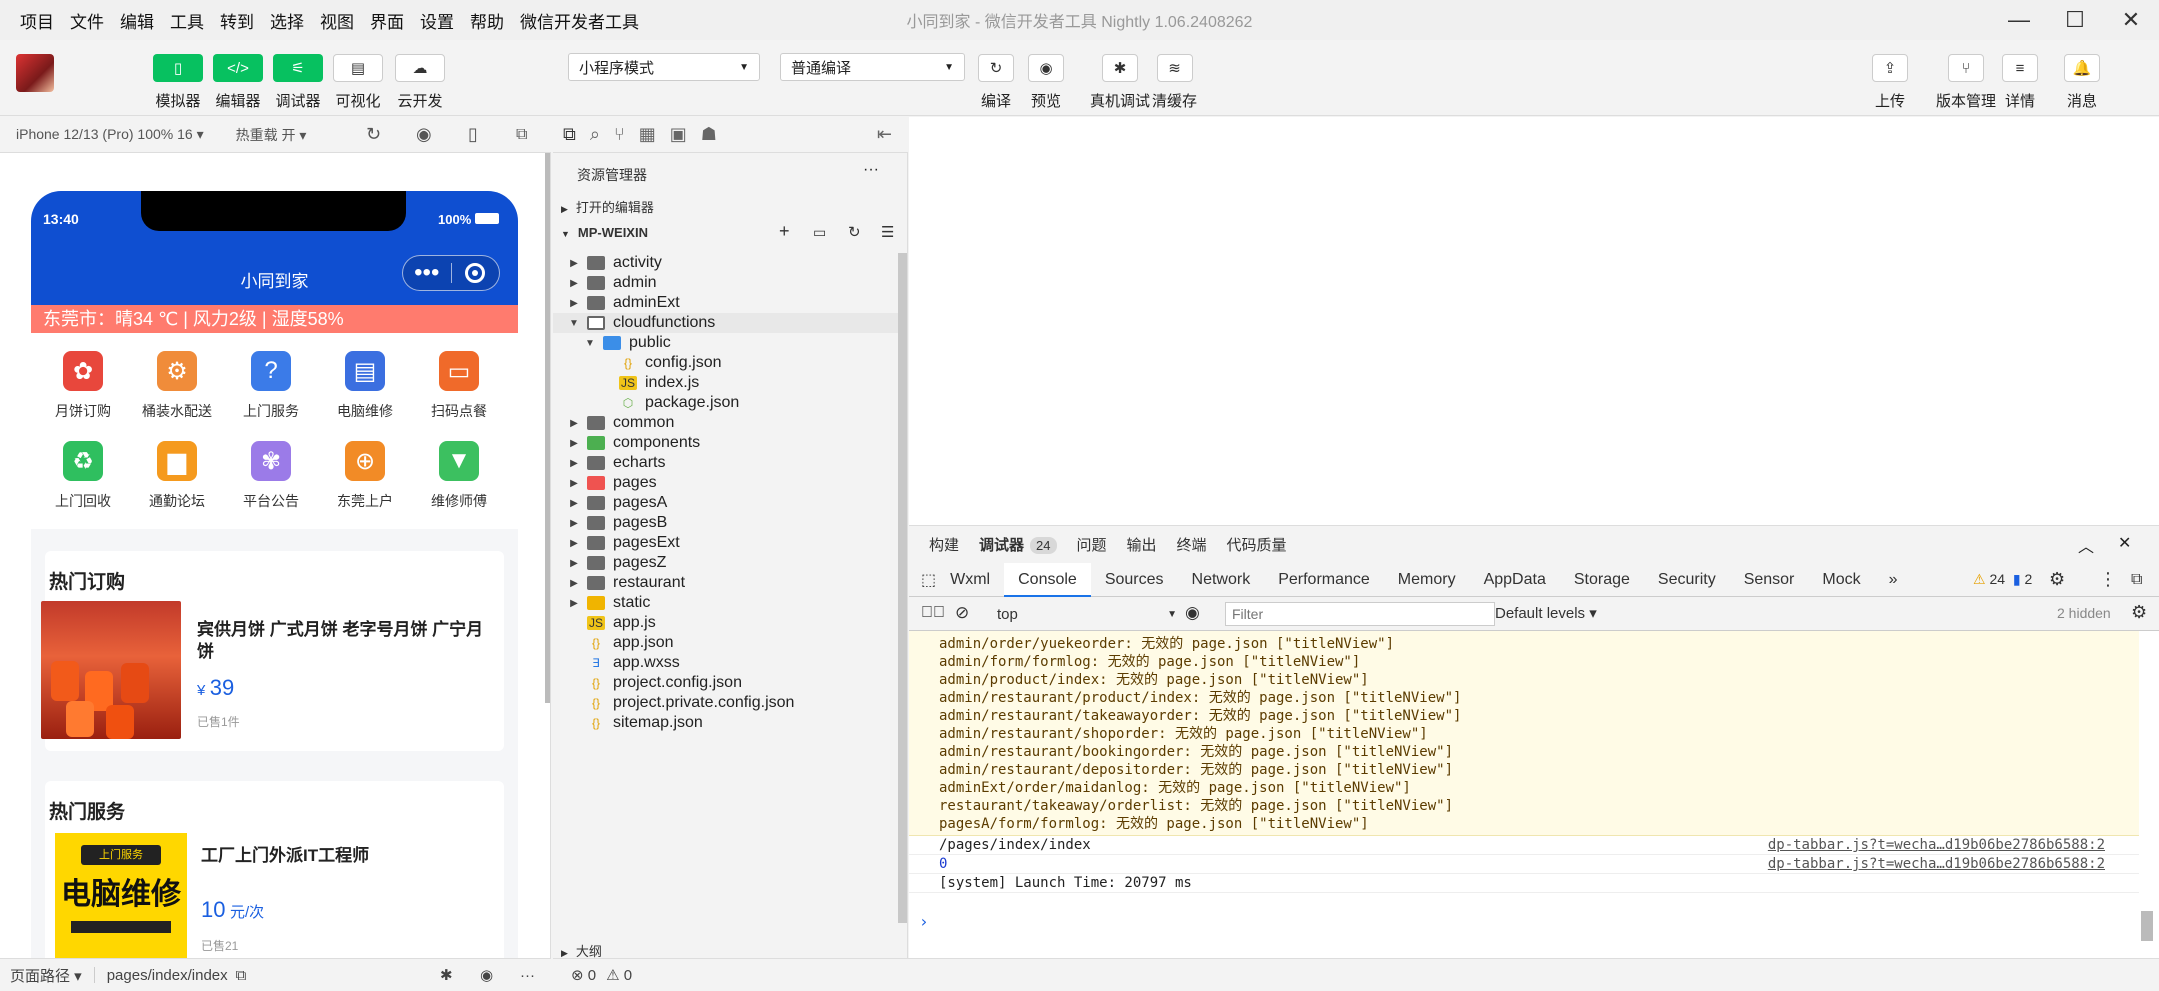 The height and width of the screenshot is (991, 2159). What do you see at coordinates (83, 476) in the screenshot?
I see `grid-item: ♻ 上门回收` at bounding box center [83, 476].